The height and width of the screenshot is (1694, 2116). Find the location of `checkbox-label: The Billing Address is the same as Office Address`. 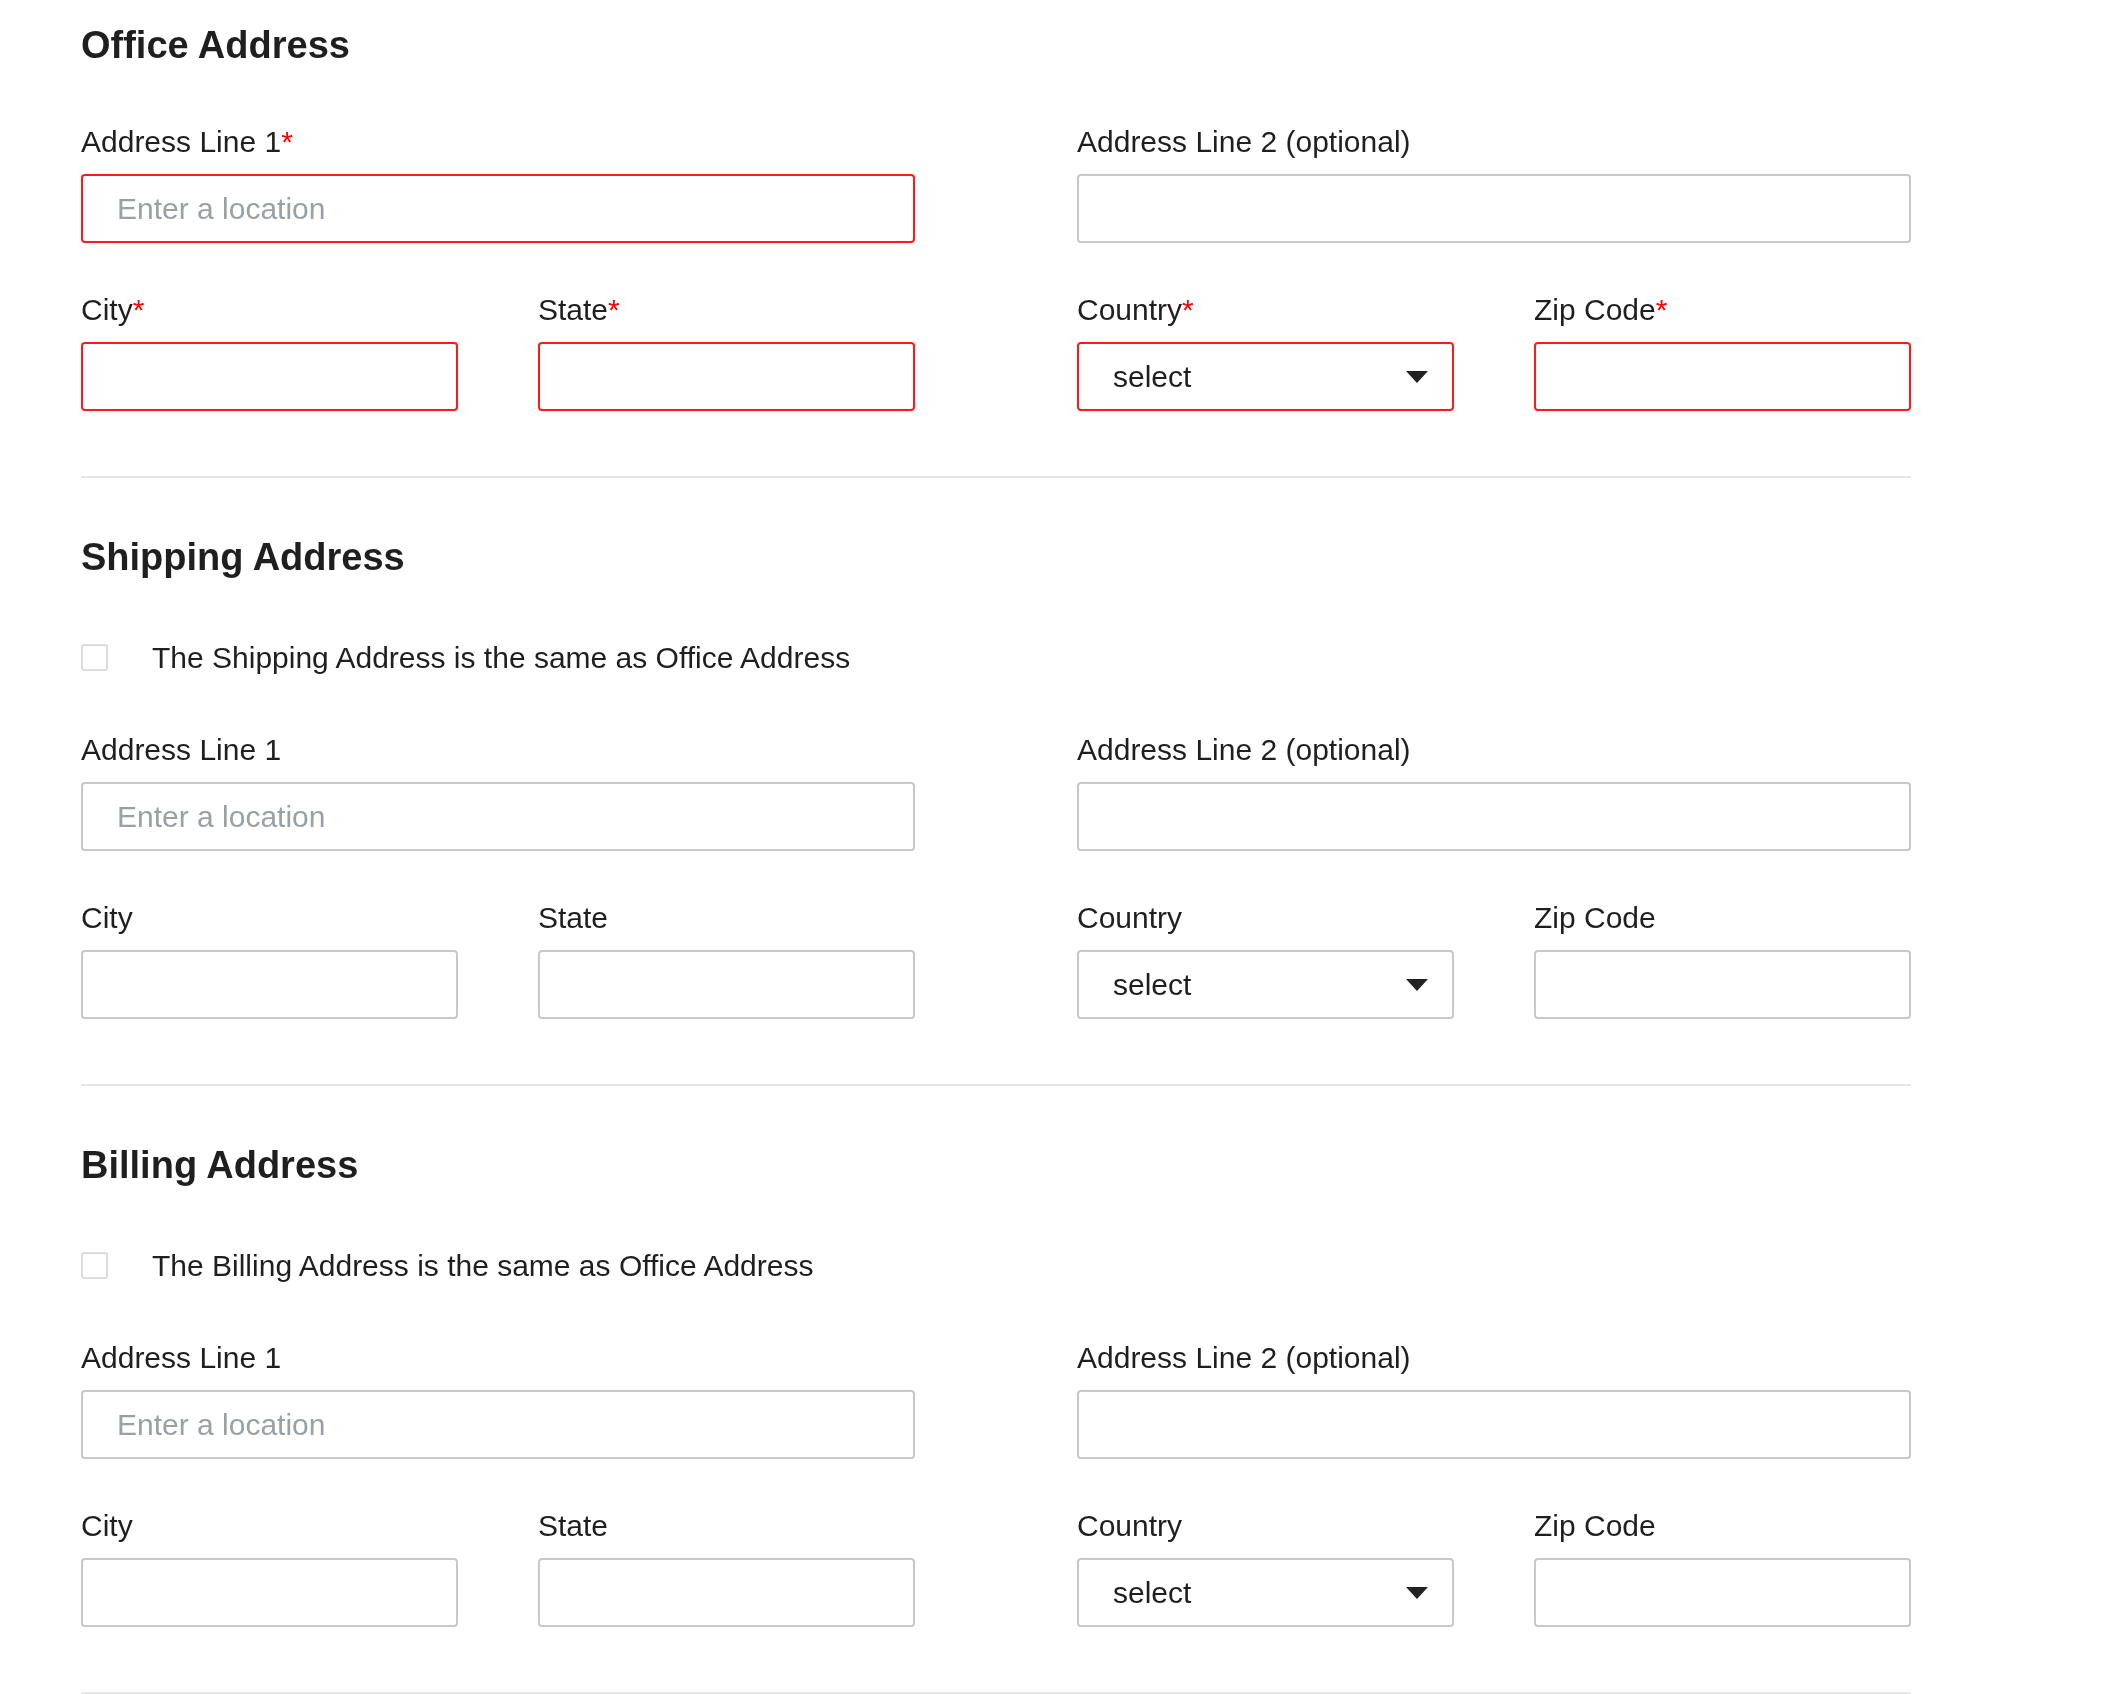

checkbox-label: The Billing Address is the same as Office Address is located at coordinates (483, 1265).